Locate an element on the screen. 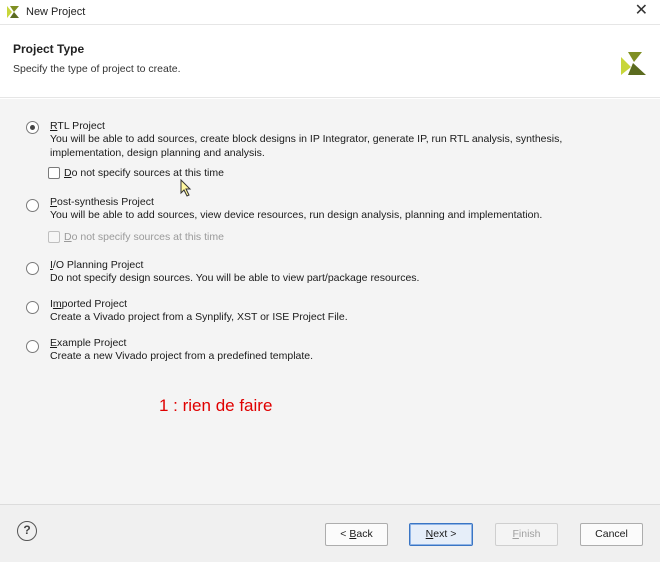 The height and width of the screenshot is (562, 660). next-button: Next > is located at coordinates (441, 534).